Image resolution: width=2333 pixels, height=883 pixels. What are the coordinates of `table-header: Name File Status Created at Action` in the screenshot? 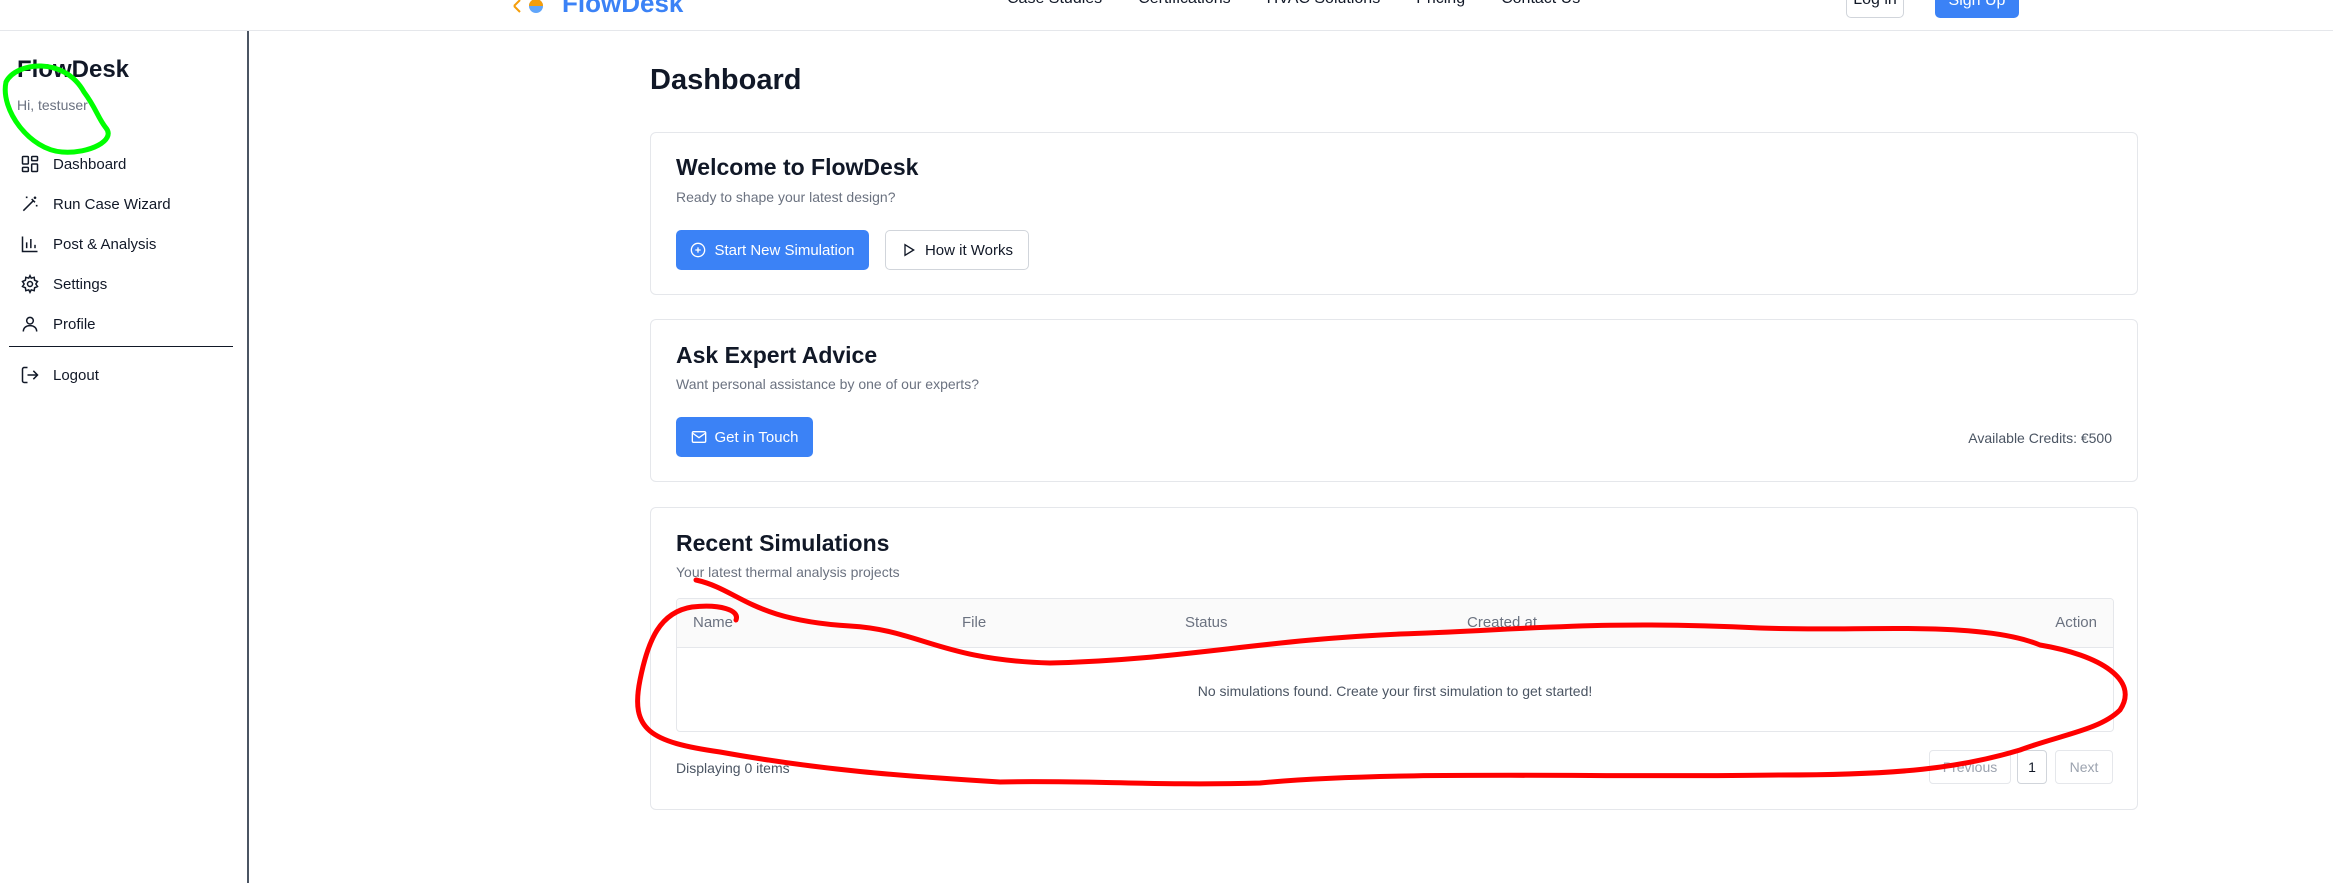 It's located at (1395, 623).